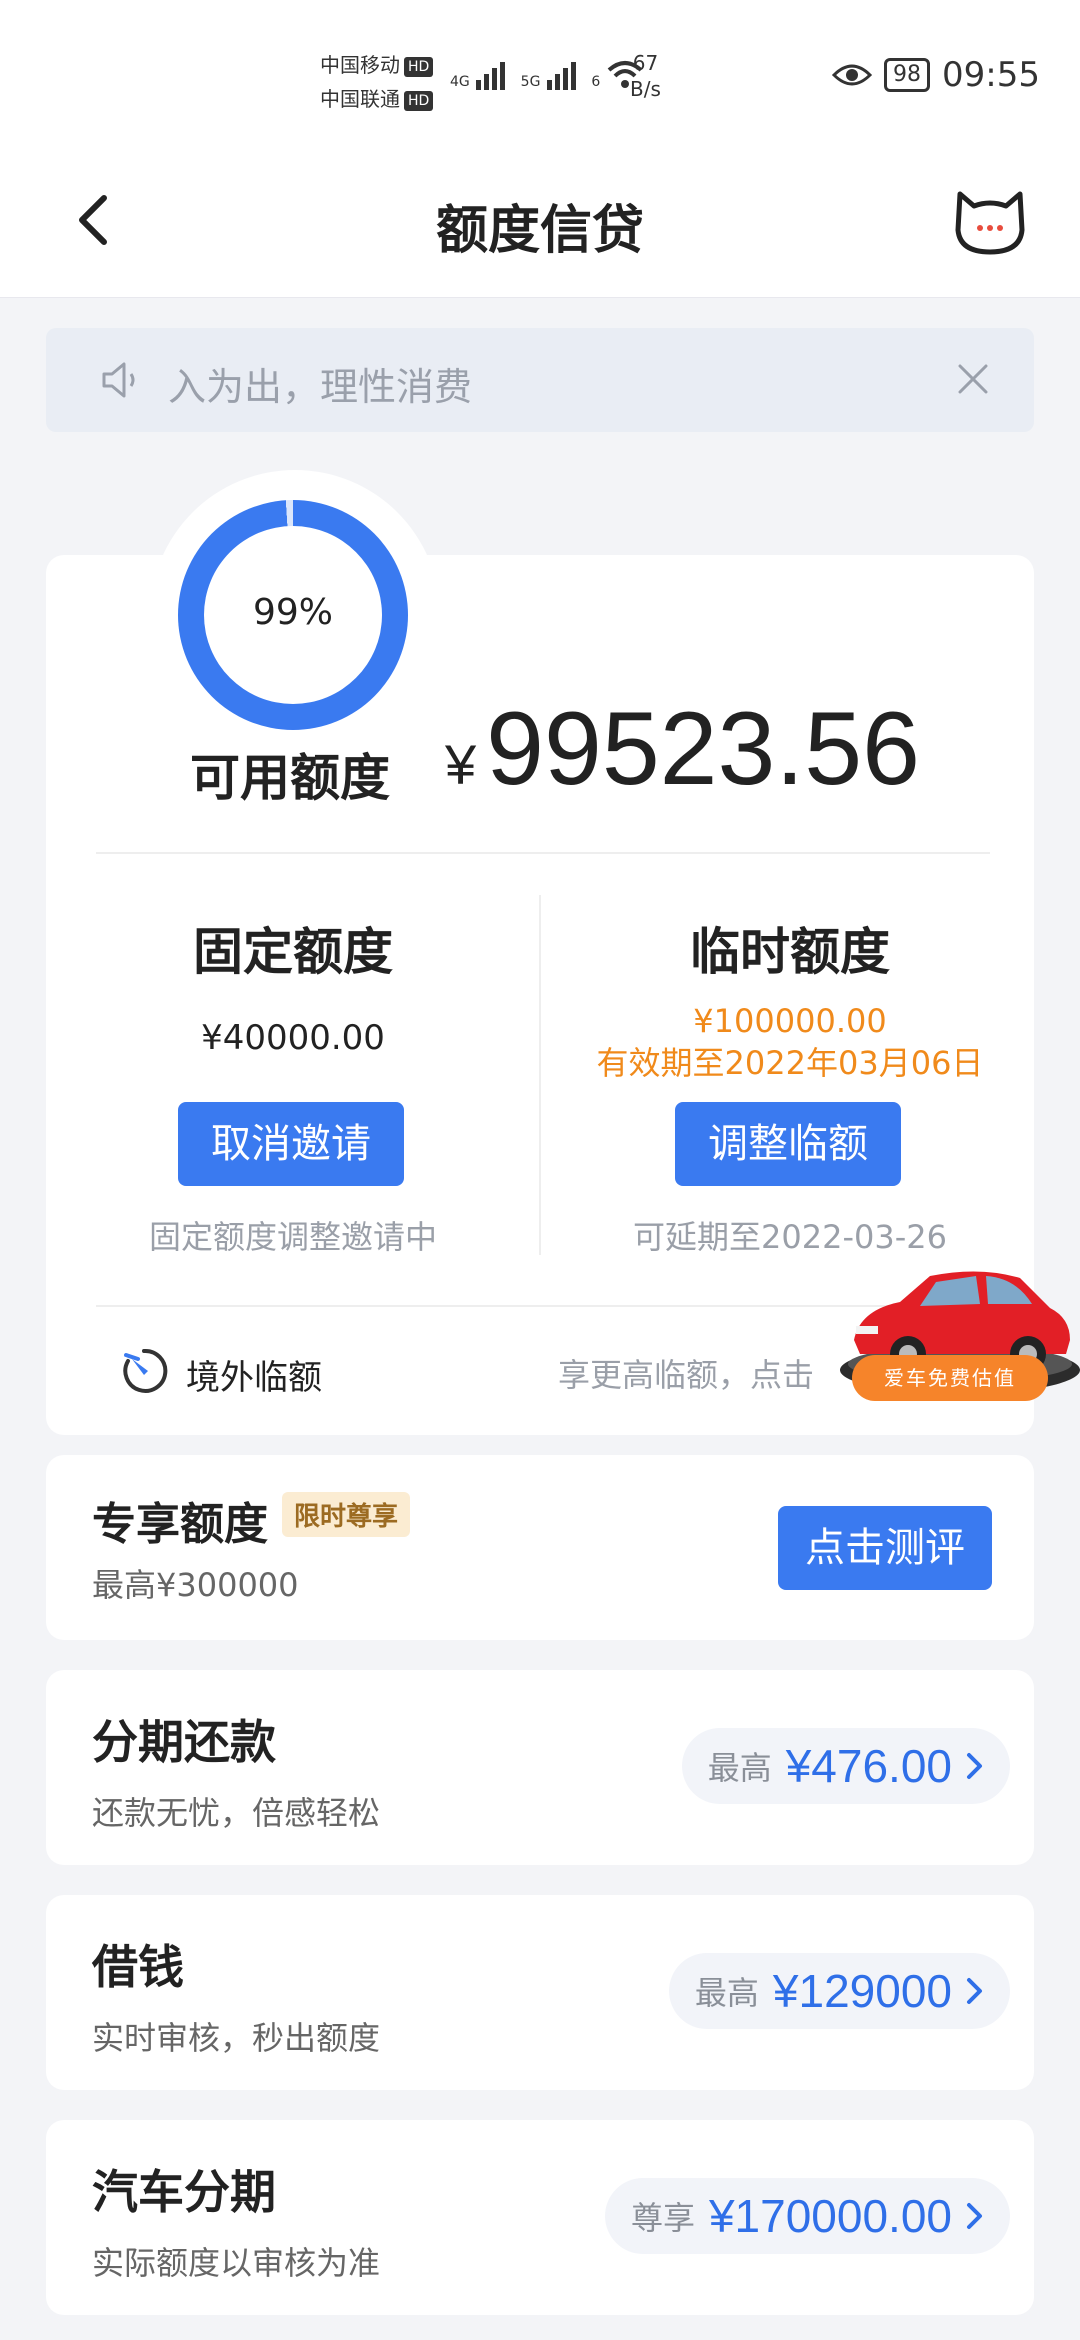 Image resolution: width=1080 pixels, height=2340 pixels. Describe the element at coordinates (936, 75) in the screenshot. I see `status-right: 98 09:55` at that location.